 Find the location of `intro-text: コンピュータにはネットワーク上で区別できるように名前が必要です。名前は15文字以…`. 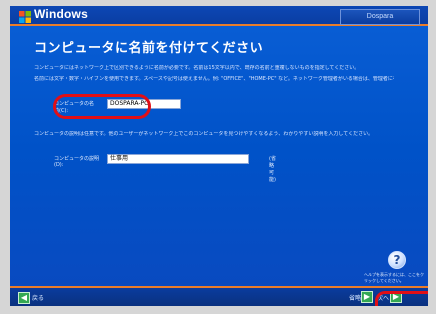

intro-text: コンピュータにはネットワーク上で区別できるように名前が必要です。名前は15文字以… is located at coordinates (197, 68).